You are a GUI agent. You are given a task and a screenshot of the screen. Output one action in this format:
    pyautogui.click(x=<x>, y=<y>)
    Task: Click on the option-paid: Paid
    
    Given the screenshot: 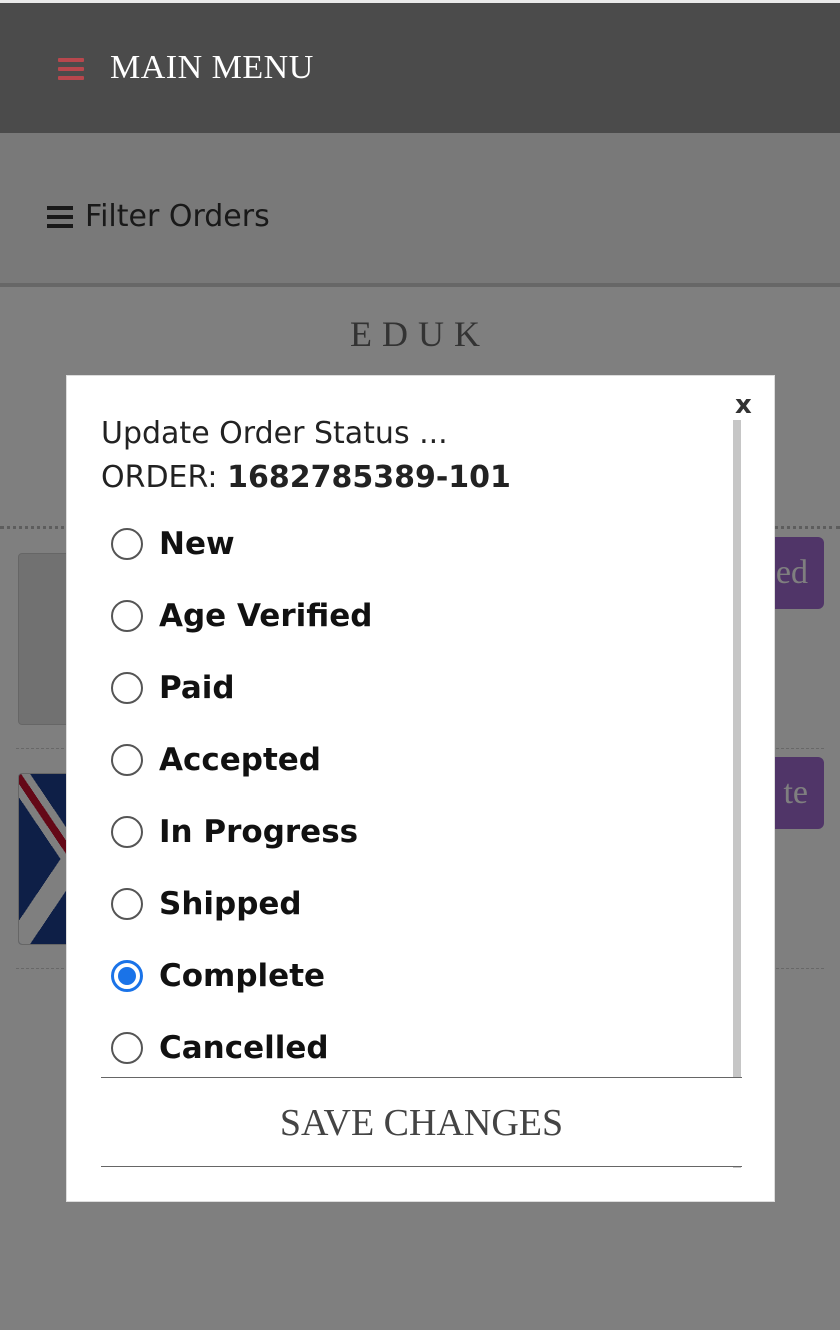 What is the action you would take?
    pyautogui.click(x=173, y=688)
    